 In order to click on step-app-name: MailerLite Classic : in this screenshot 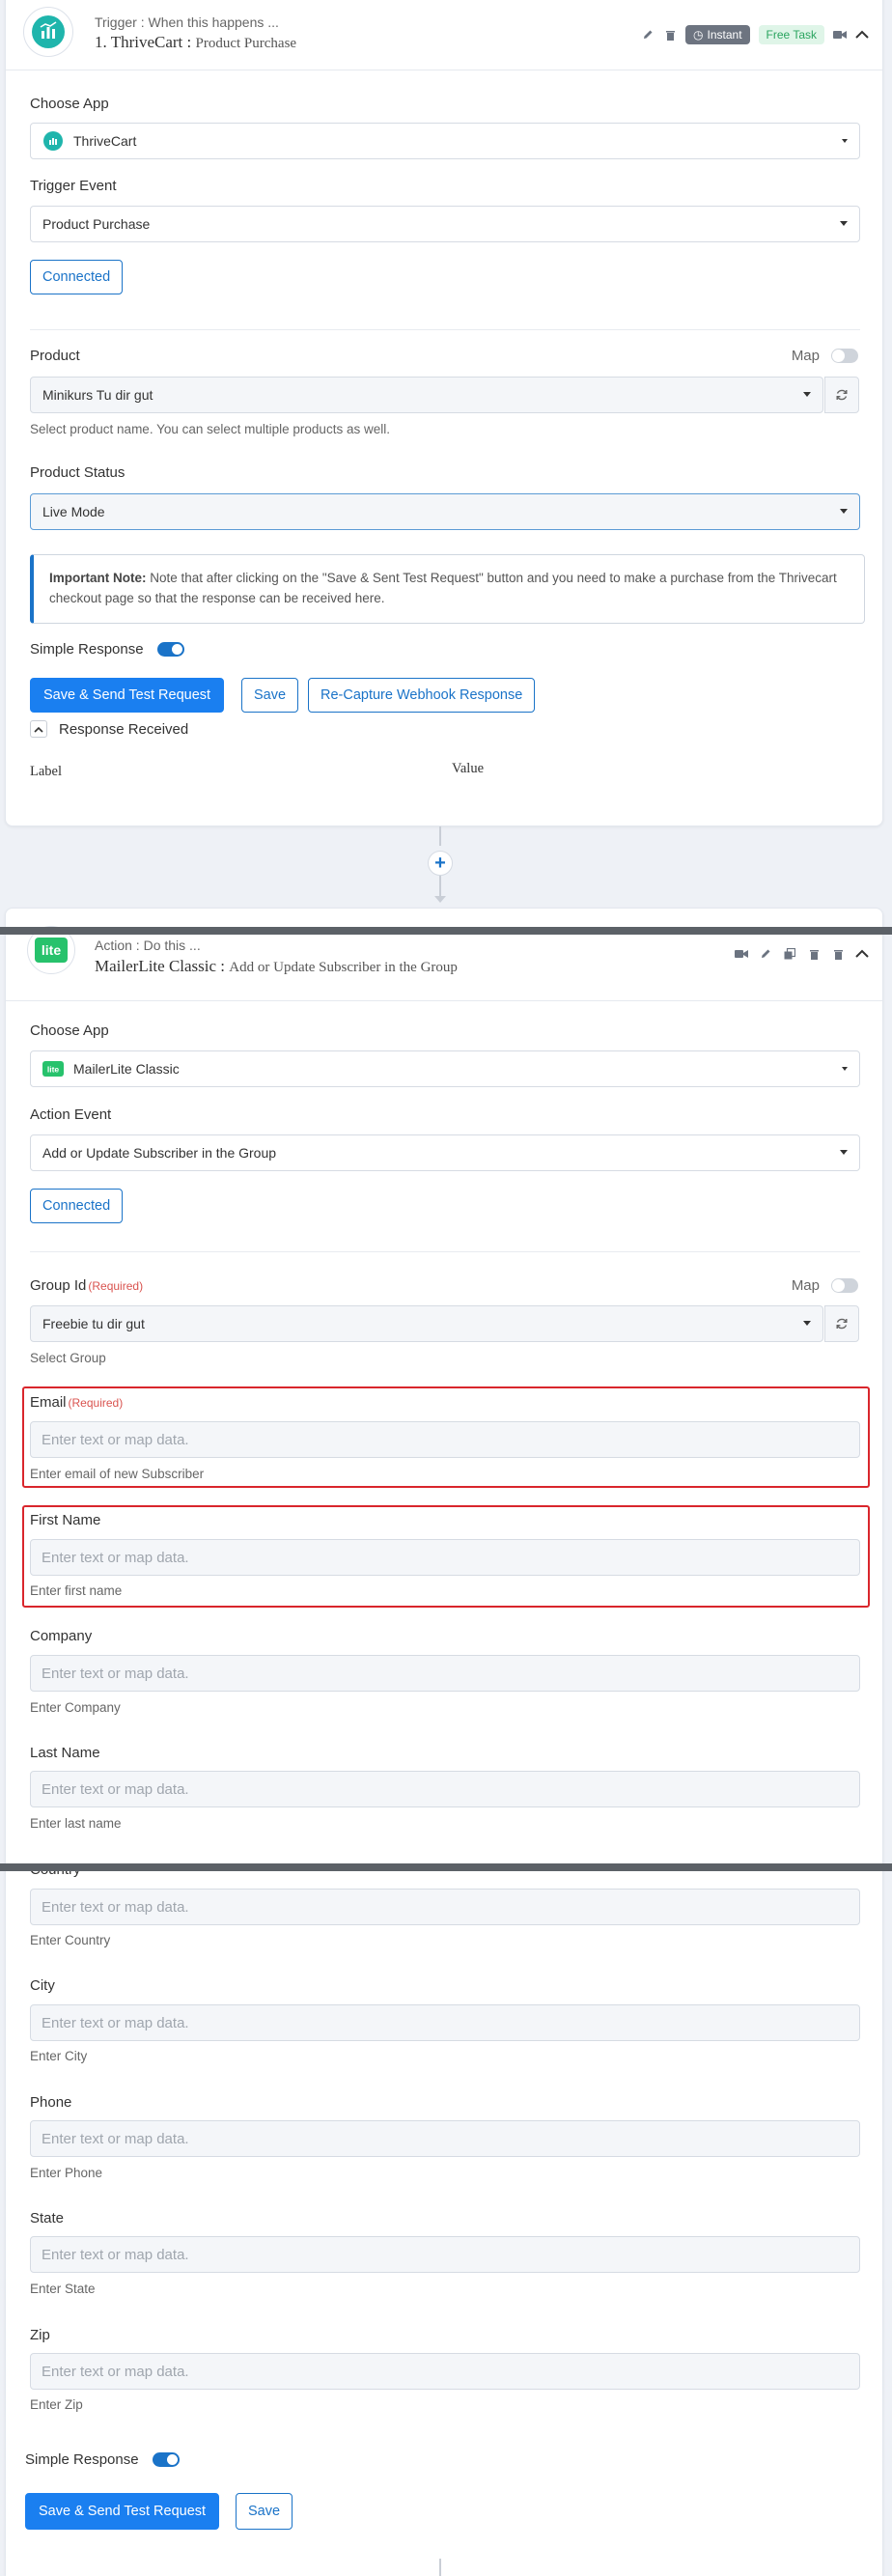, I will do `click(161, 966)`.